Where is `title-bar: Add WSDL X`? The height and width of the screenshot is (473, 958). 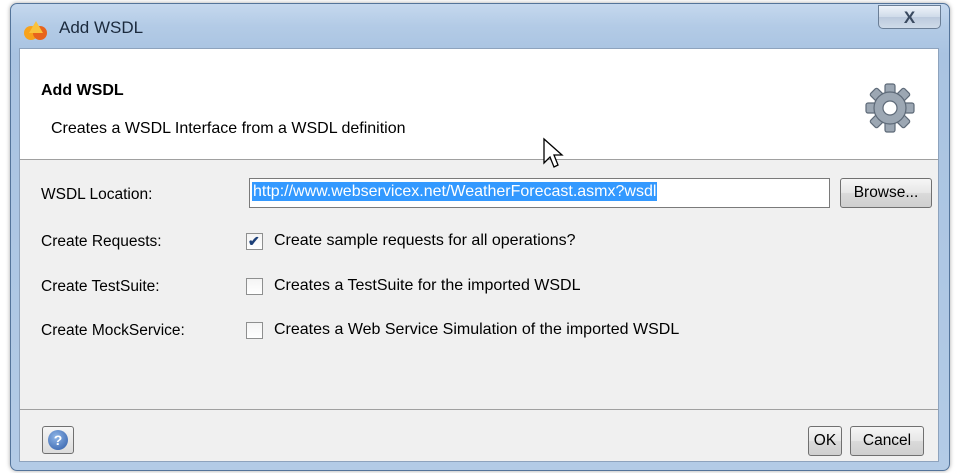 title-bar: Add WSDL X is located at coordinates (480, 26).